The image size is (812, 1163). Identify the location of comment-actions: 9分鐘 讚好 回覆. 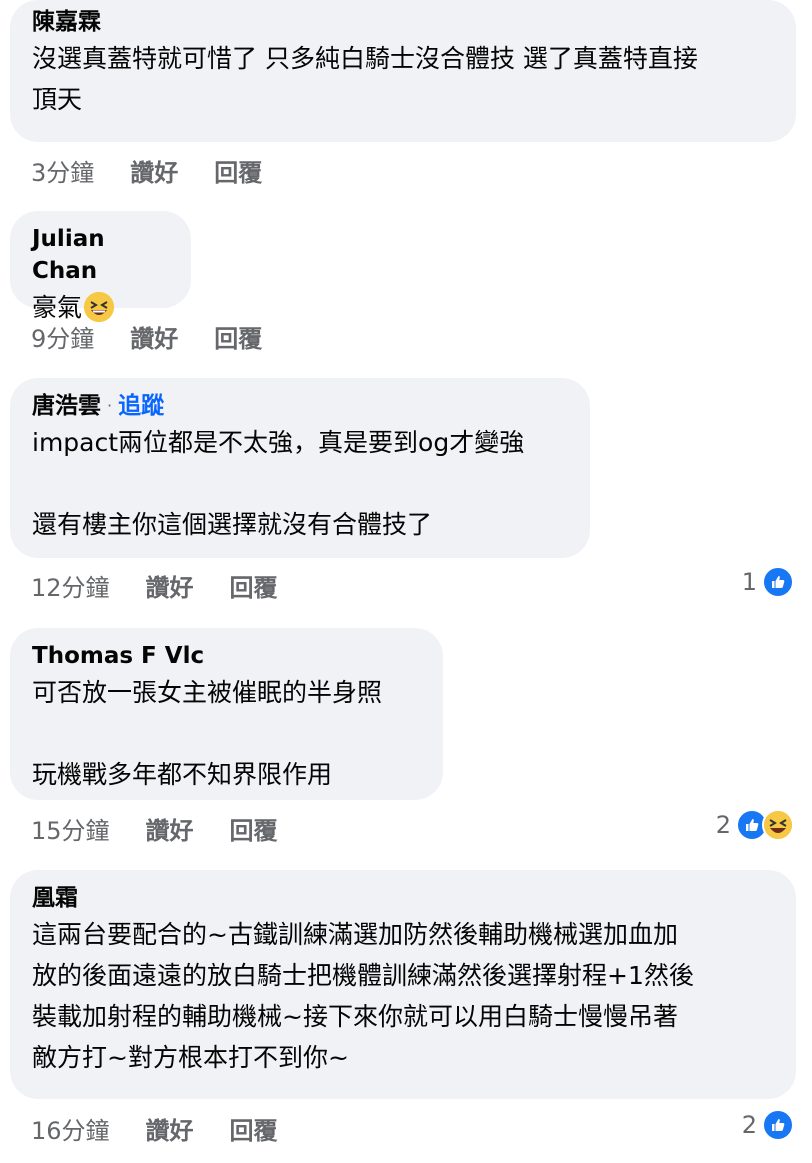
(164, 339).